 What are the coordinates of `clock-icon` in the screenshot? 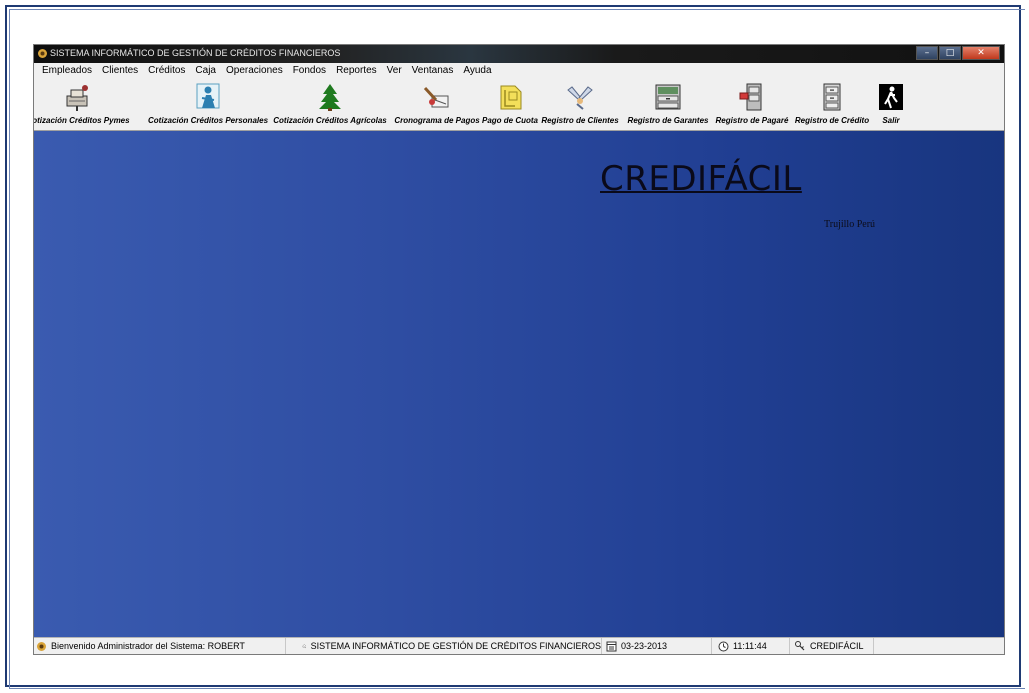 It's located at (723, 646).